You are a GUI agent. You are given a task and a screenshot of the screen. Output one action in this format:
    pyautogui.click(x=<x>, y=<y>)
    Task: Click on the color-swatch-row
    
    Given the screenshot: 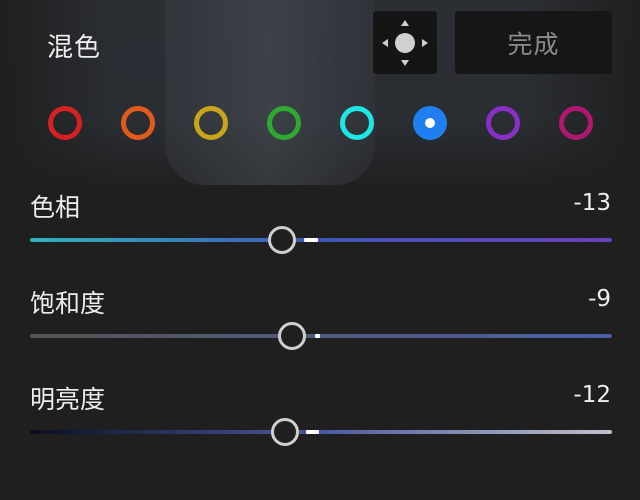 What is the action you would take?
    pyautogui.click(x=320, y=125)
    